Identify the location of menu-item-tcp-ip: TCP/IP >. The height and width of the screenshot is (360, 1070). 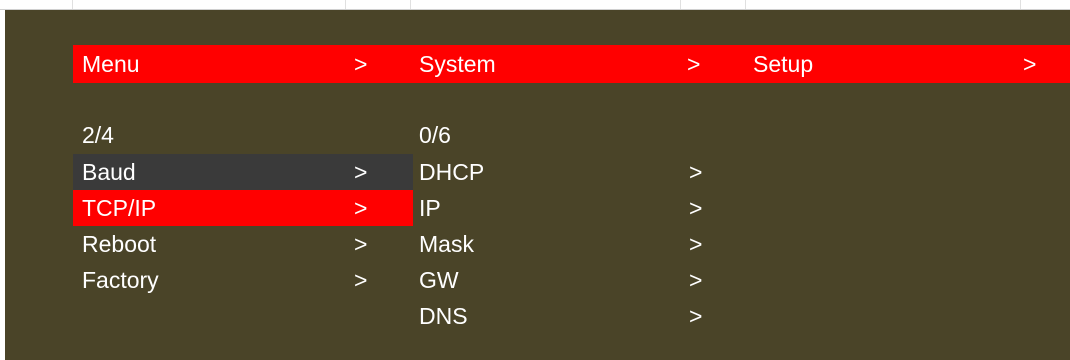
(243, 208).